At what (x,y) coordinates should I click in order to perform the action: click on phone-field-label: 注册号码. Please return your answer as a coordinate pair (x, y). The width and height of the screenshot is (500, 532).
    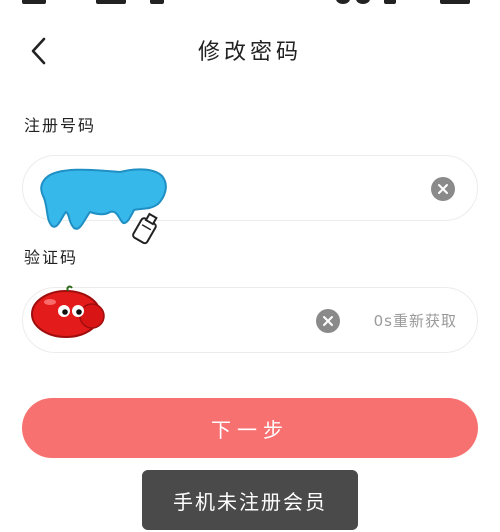
    Looking at the image, I should click on (60, 125).